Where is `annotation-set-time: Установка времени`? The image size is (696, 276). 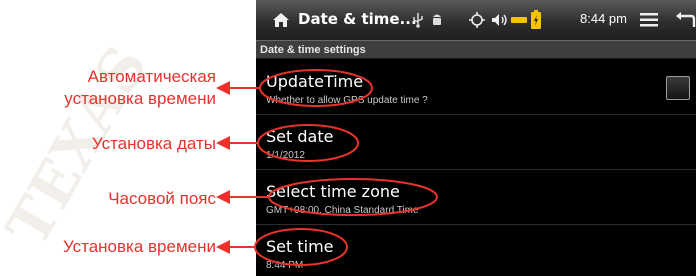 annotation-set-time: Установка времени is located at coordinates (139, 246).